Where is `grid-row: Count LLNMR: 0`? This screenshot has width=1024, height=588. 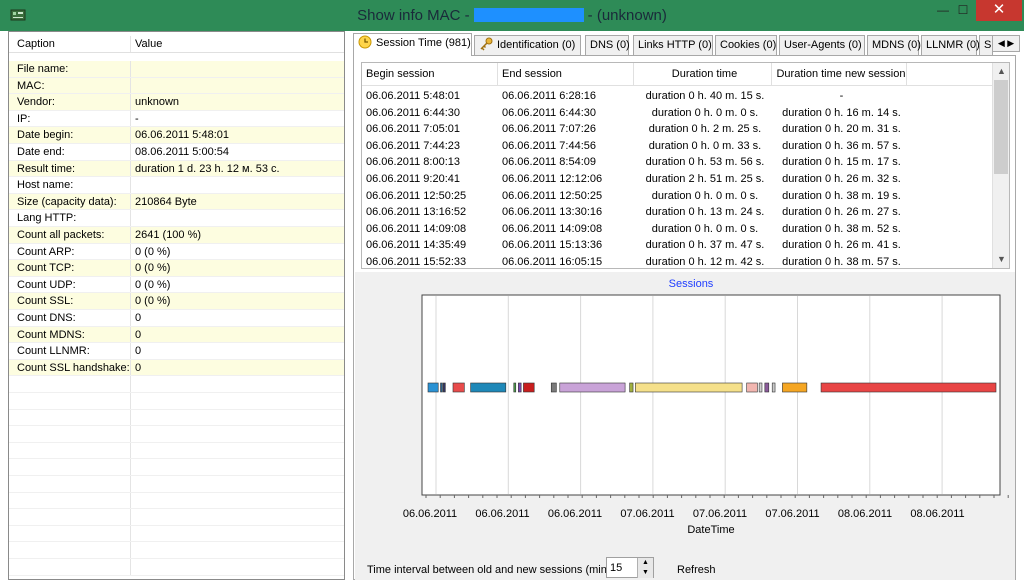 grid-row: Count LLNMR: 0 is located at coordinates (176, 351).